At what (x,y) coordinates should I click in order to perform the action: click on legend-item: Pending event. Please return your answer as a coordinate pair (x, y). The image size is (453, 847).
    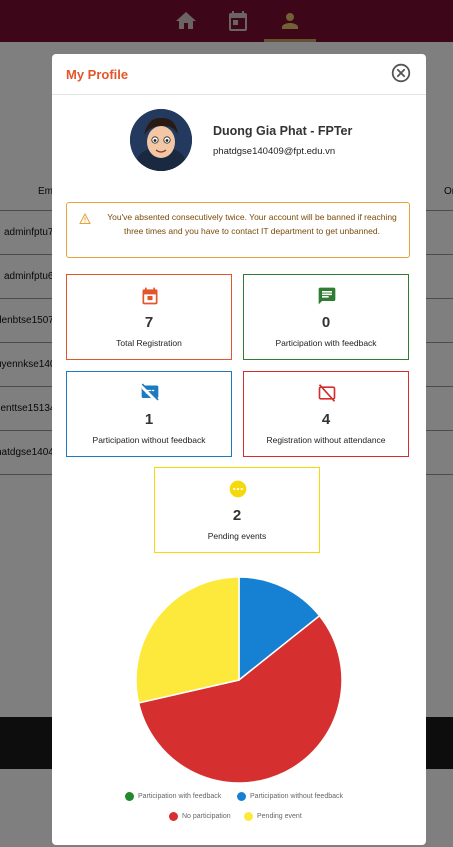
    Looking at the image, I should click on (273, 816).